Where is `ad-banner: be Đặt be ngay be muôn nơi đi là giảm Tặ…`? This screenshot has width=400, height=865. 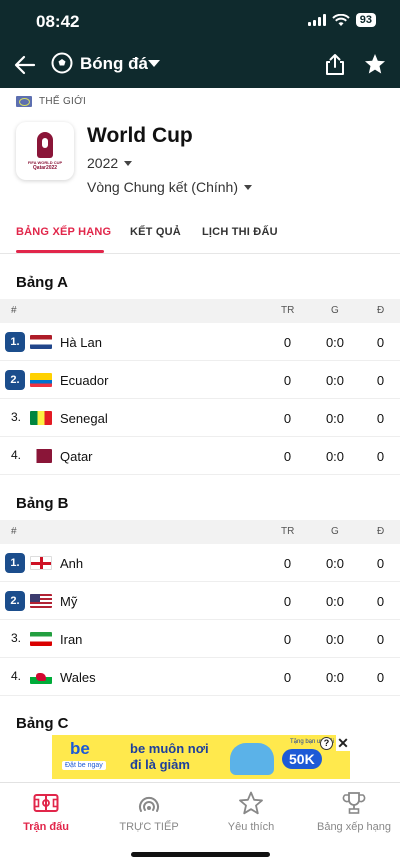 ad-banner: be Đặt be ngay be muôn nơi đi là giảm Tặ… is located at coordinates (201, 757).